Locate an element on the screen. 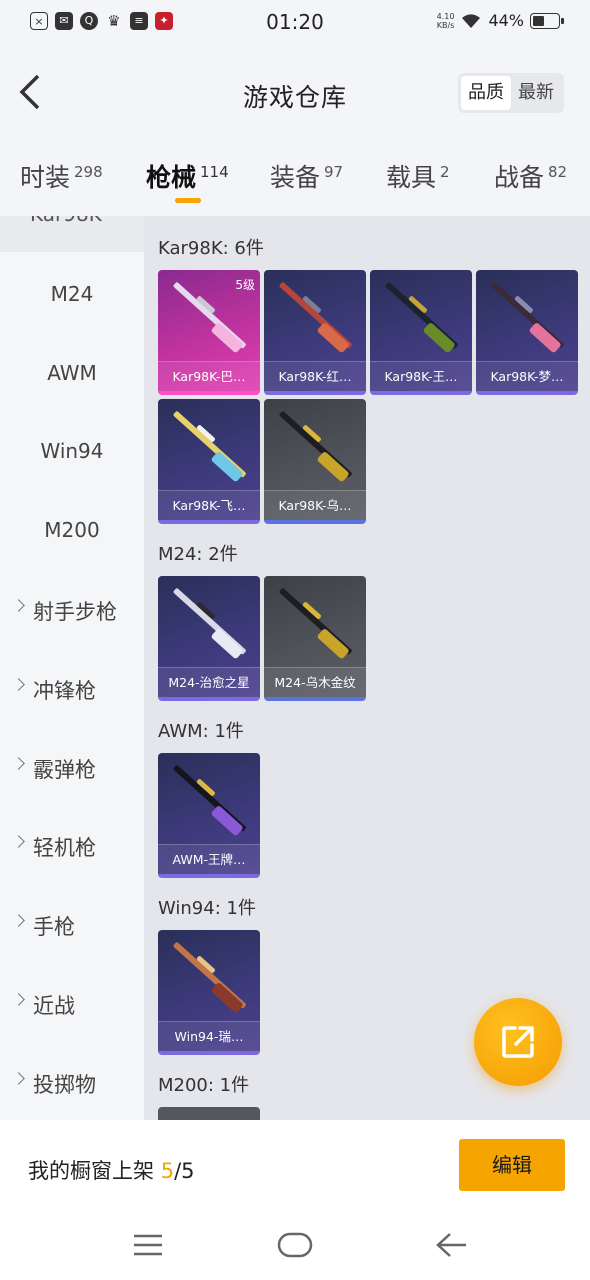 Image resolution: width=590 pixels, height=1280 pixels. net-speed: 4.10 KB/s is located at coordinates (445, 20).